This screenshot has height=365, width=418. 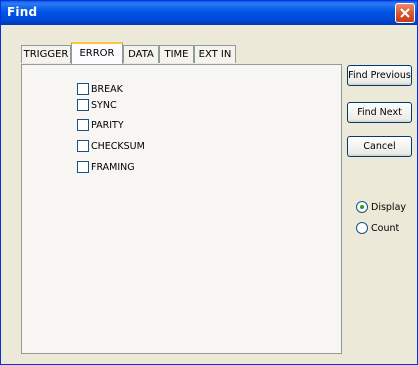 I want to click on checksum-label: CHECKSUM, so click(x=118, y=146).